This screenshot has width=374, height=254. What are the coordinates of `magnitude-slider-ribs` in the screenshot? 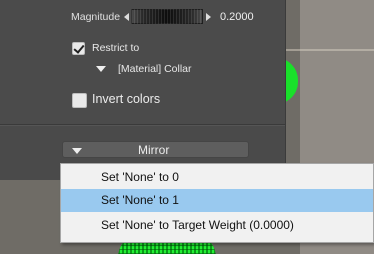 It's located at (167, 16).